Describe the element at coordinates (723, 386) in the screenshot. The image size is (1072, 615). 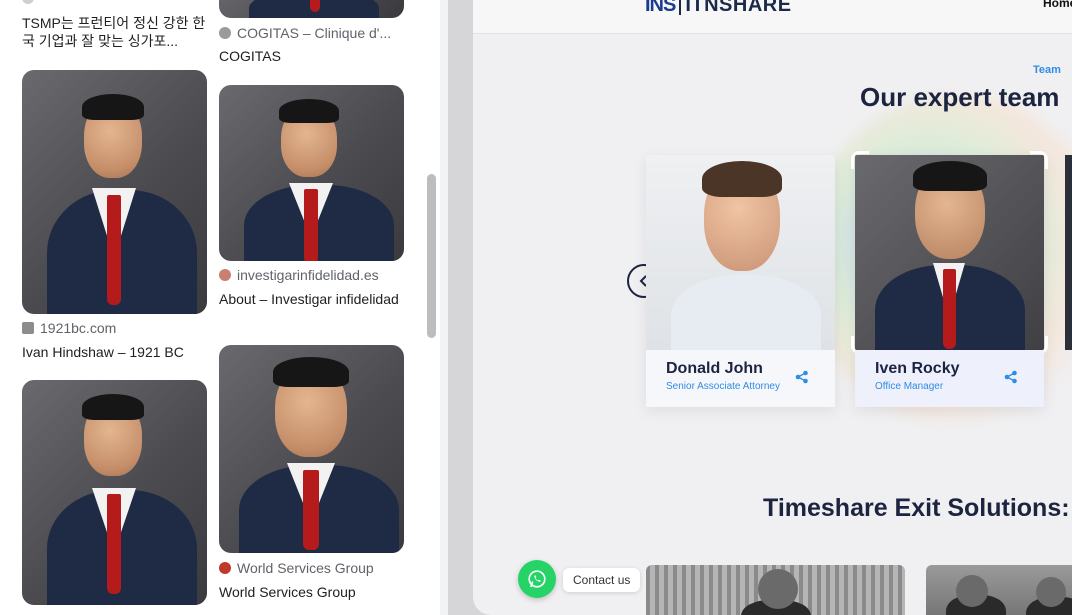
I see `team-member-role: Senior Associate Attorney` at that location.